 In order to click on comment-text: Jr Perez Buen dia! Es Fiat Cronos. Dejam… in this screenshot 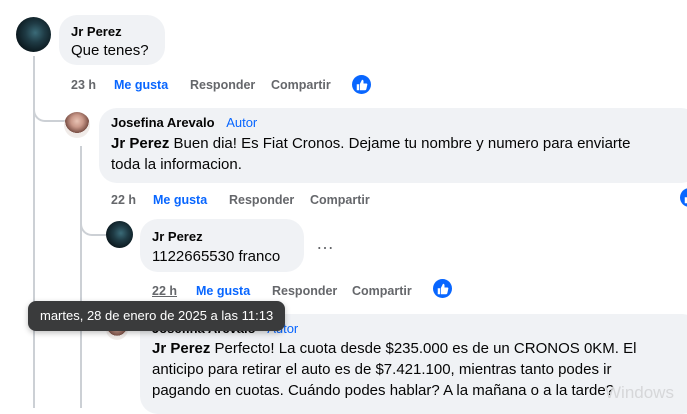, I will do `click(370, 154)`.